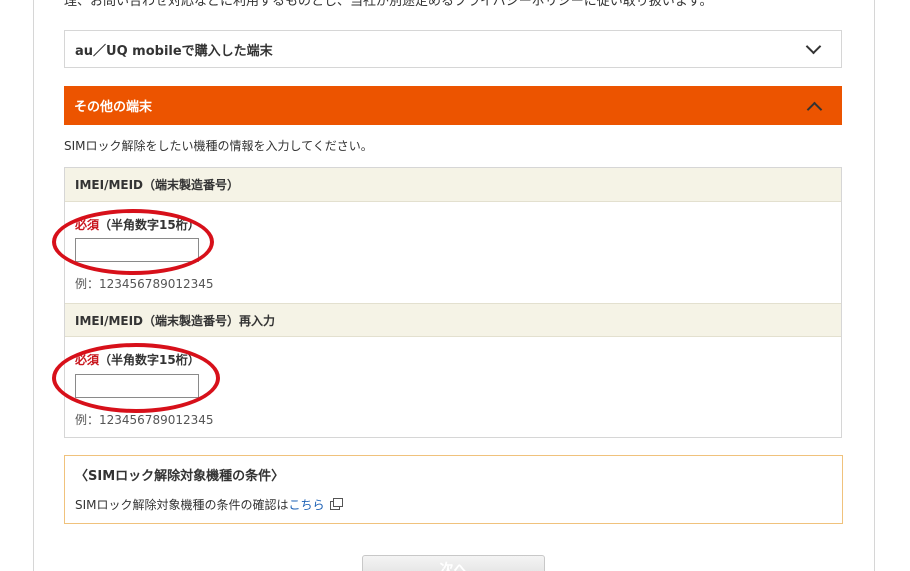 The width and height of the screenshot is (910, 571). What do you see at coordinates (874, 285) in the screenshot?
I see `content-frame-right-border` at bounding box center [874, 285].